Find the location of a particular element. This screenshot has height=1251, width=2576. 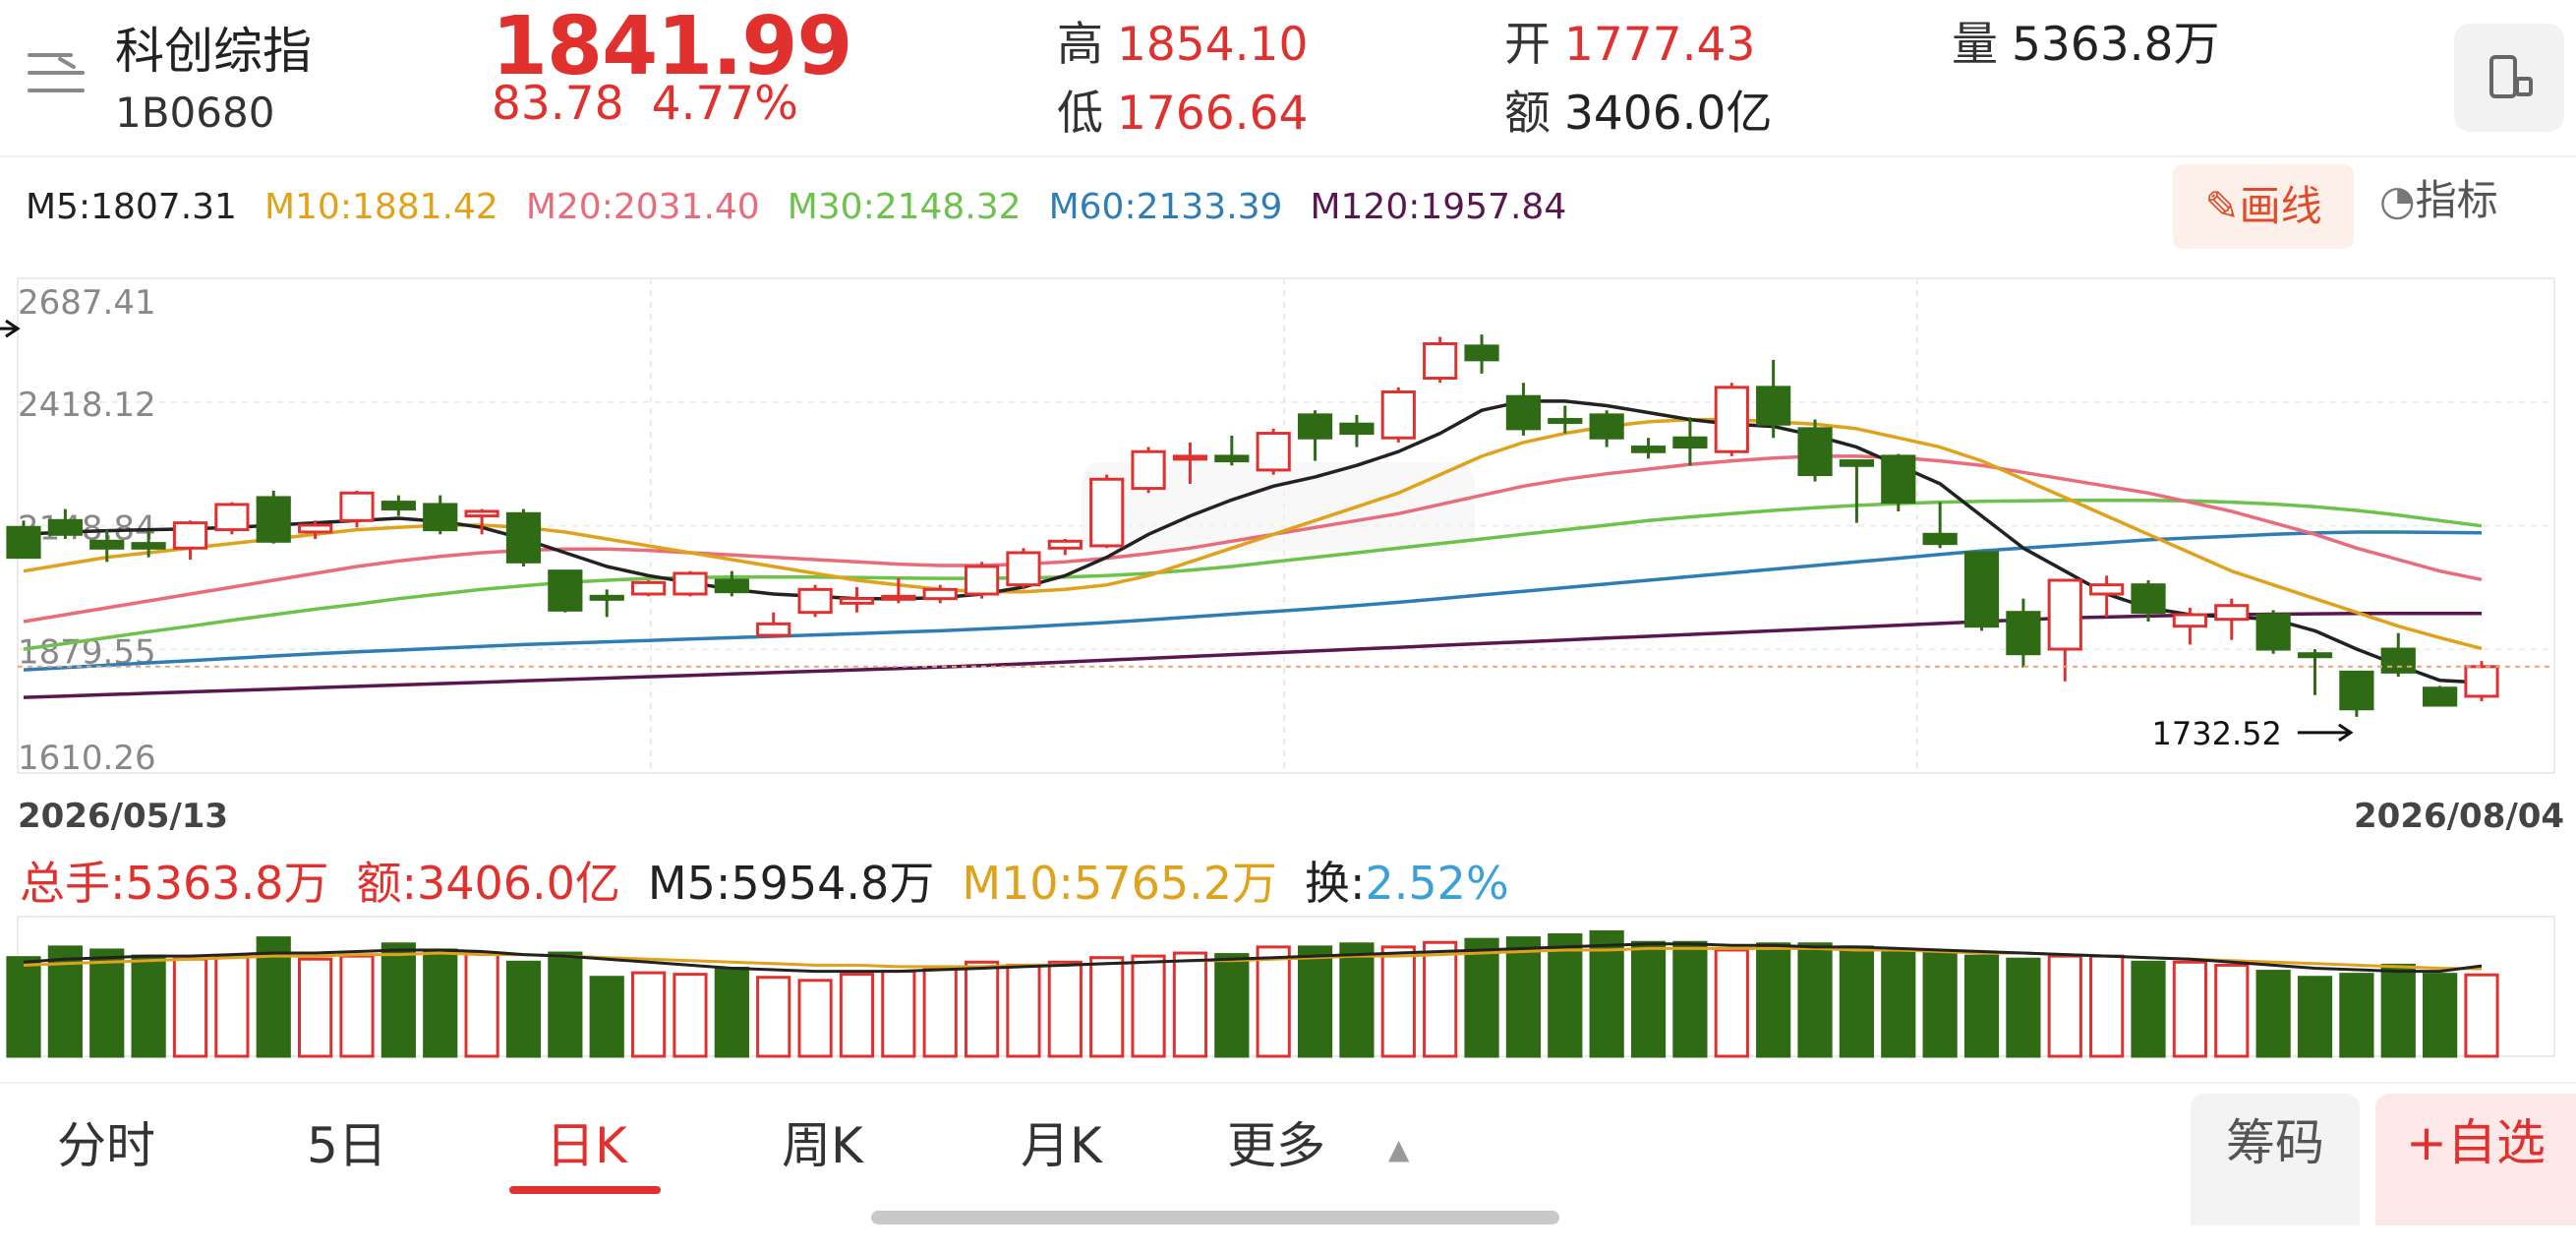

gauge-icon: ◔ is located at coordinates (2397, 200).